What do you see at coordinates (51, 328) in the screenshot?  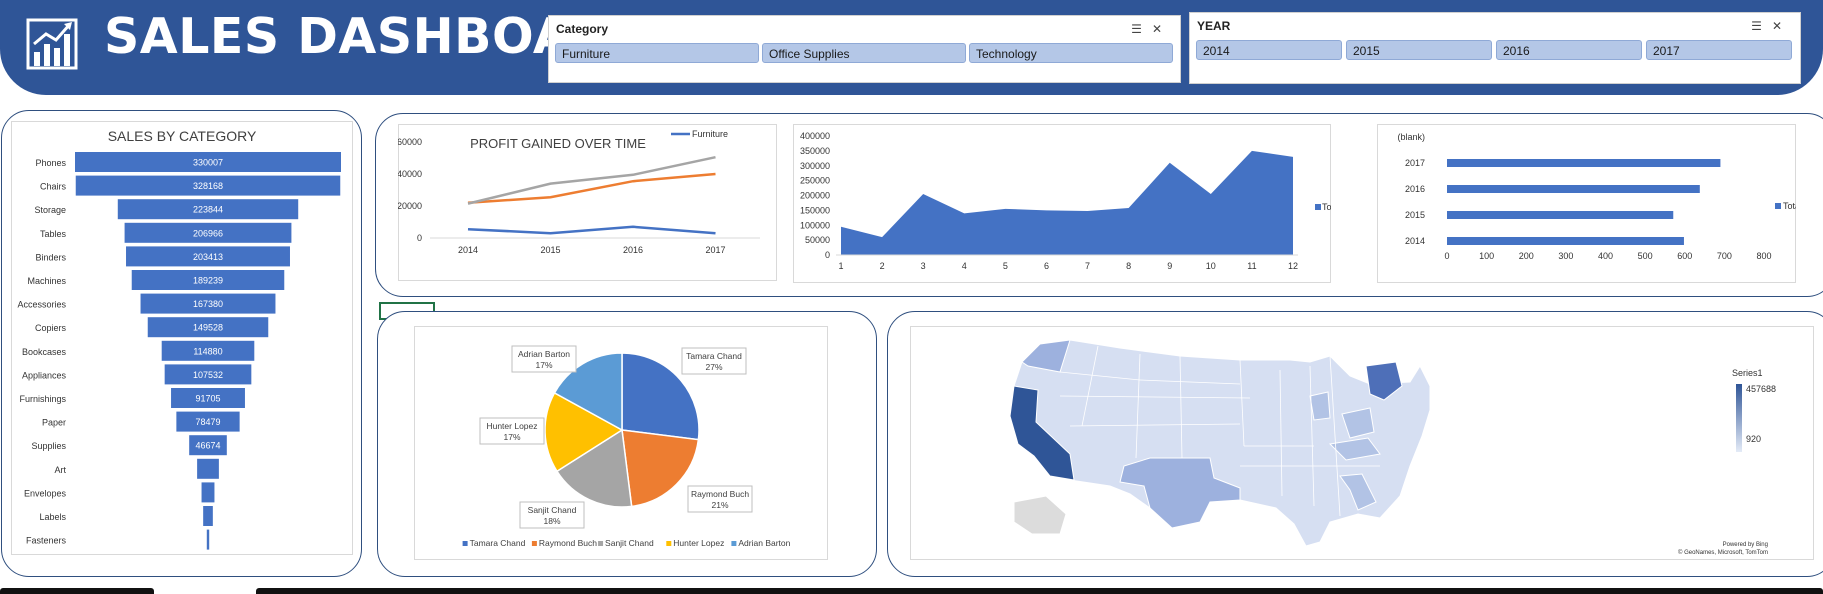 I see `category-label: Copiers` at bounding box center [51, 328].